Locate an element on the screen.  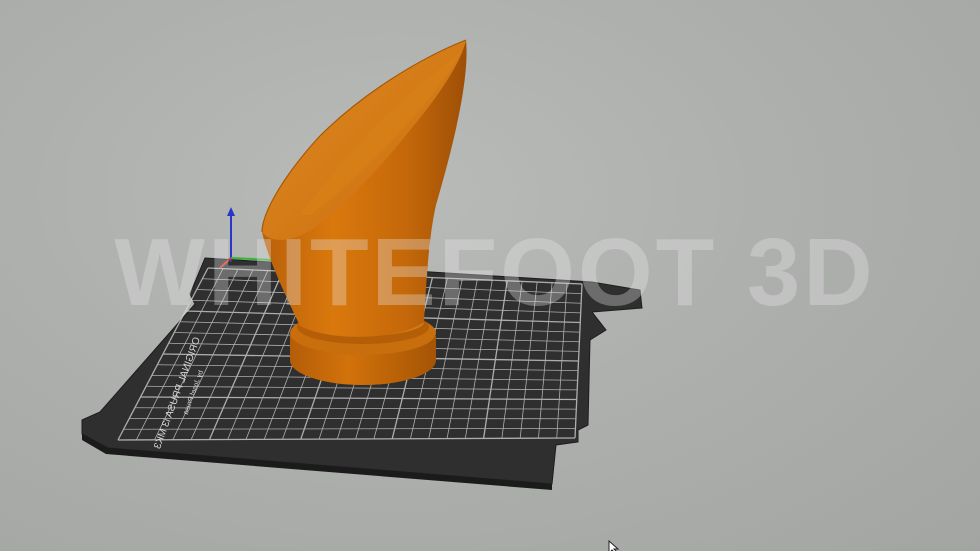
orange-cone-model is located at coordinates (364, 212).